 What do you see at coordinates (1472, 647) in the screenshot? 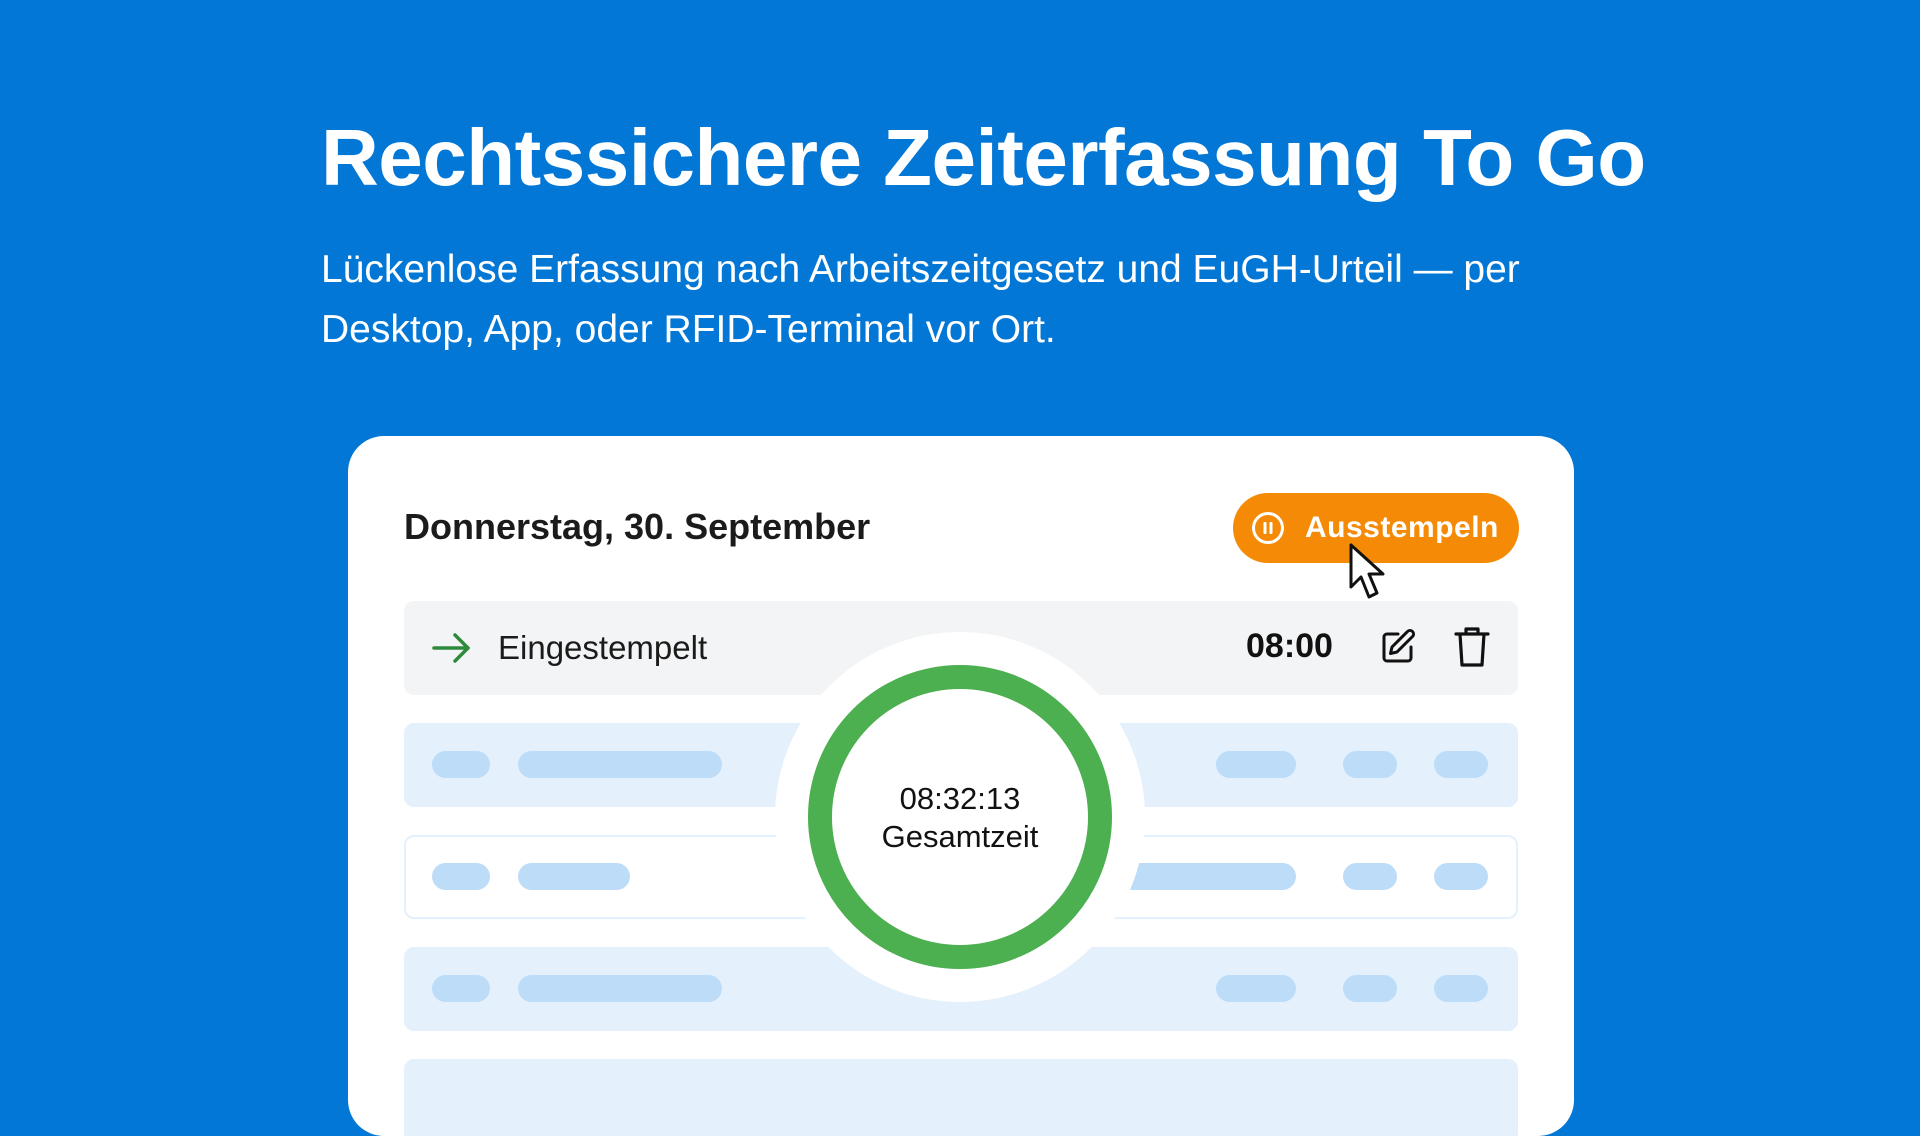
I see `trash-icon` at bounding box center [1472, 647].